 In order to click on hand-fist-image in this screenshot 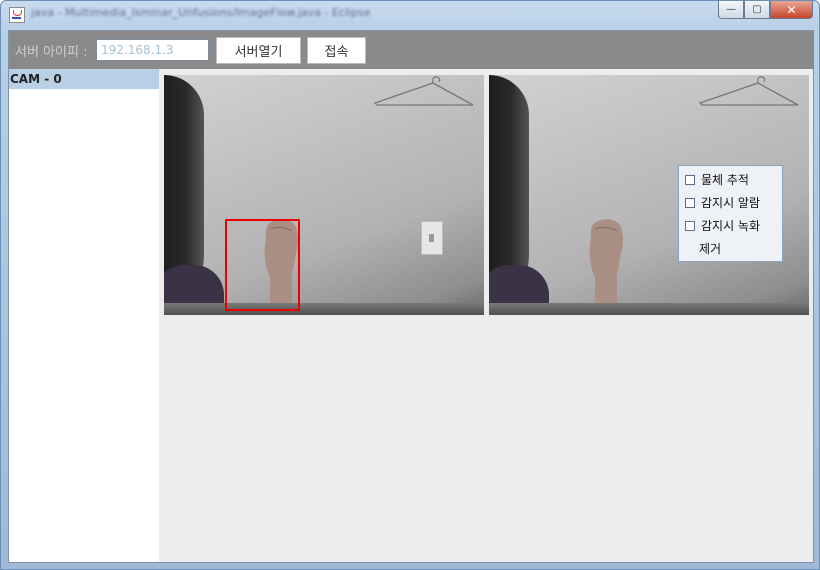, I will do `click(606, 267)`.